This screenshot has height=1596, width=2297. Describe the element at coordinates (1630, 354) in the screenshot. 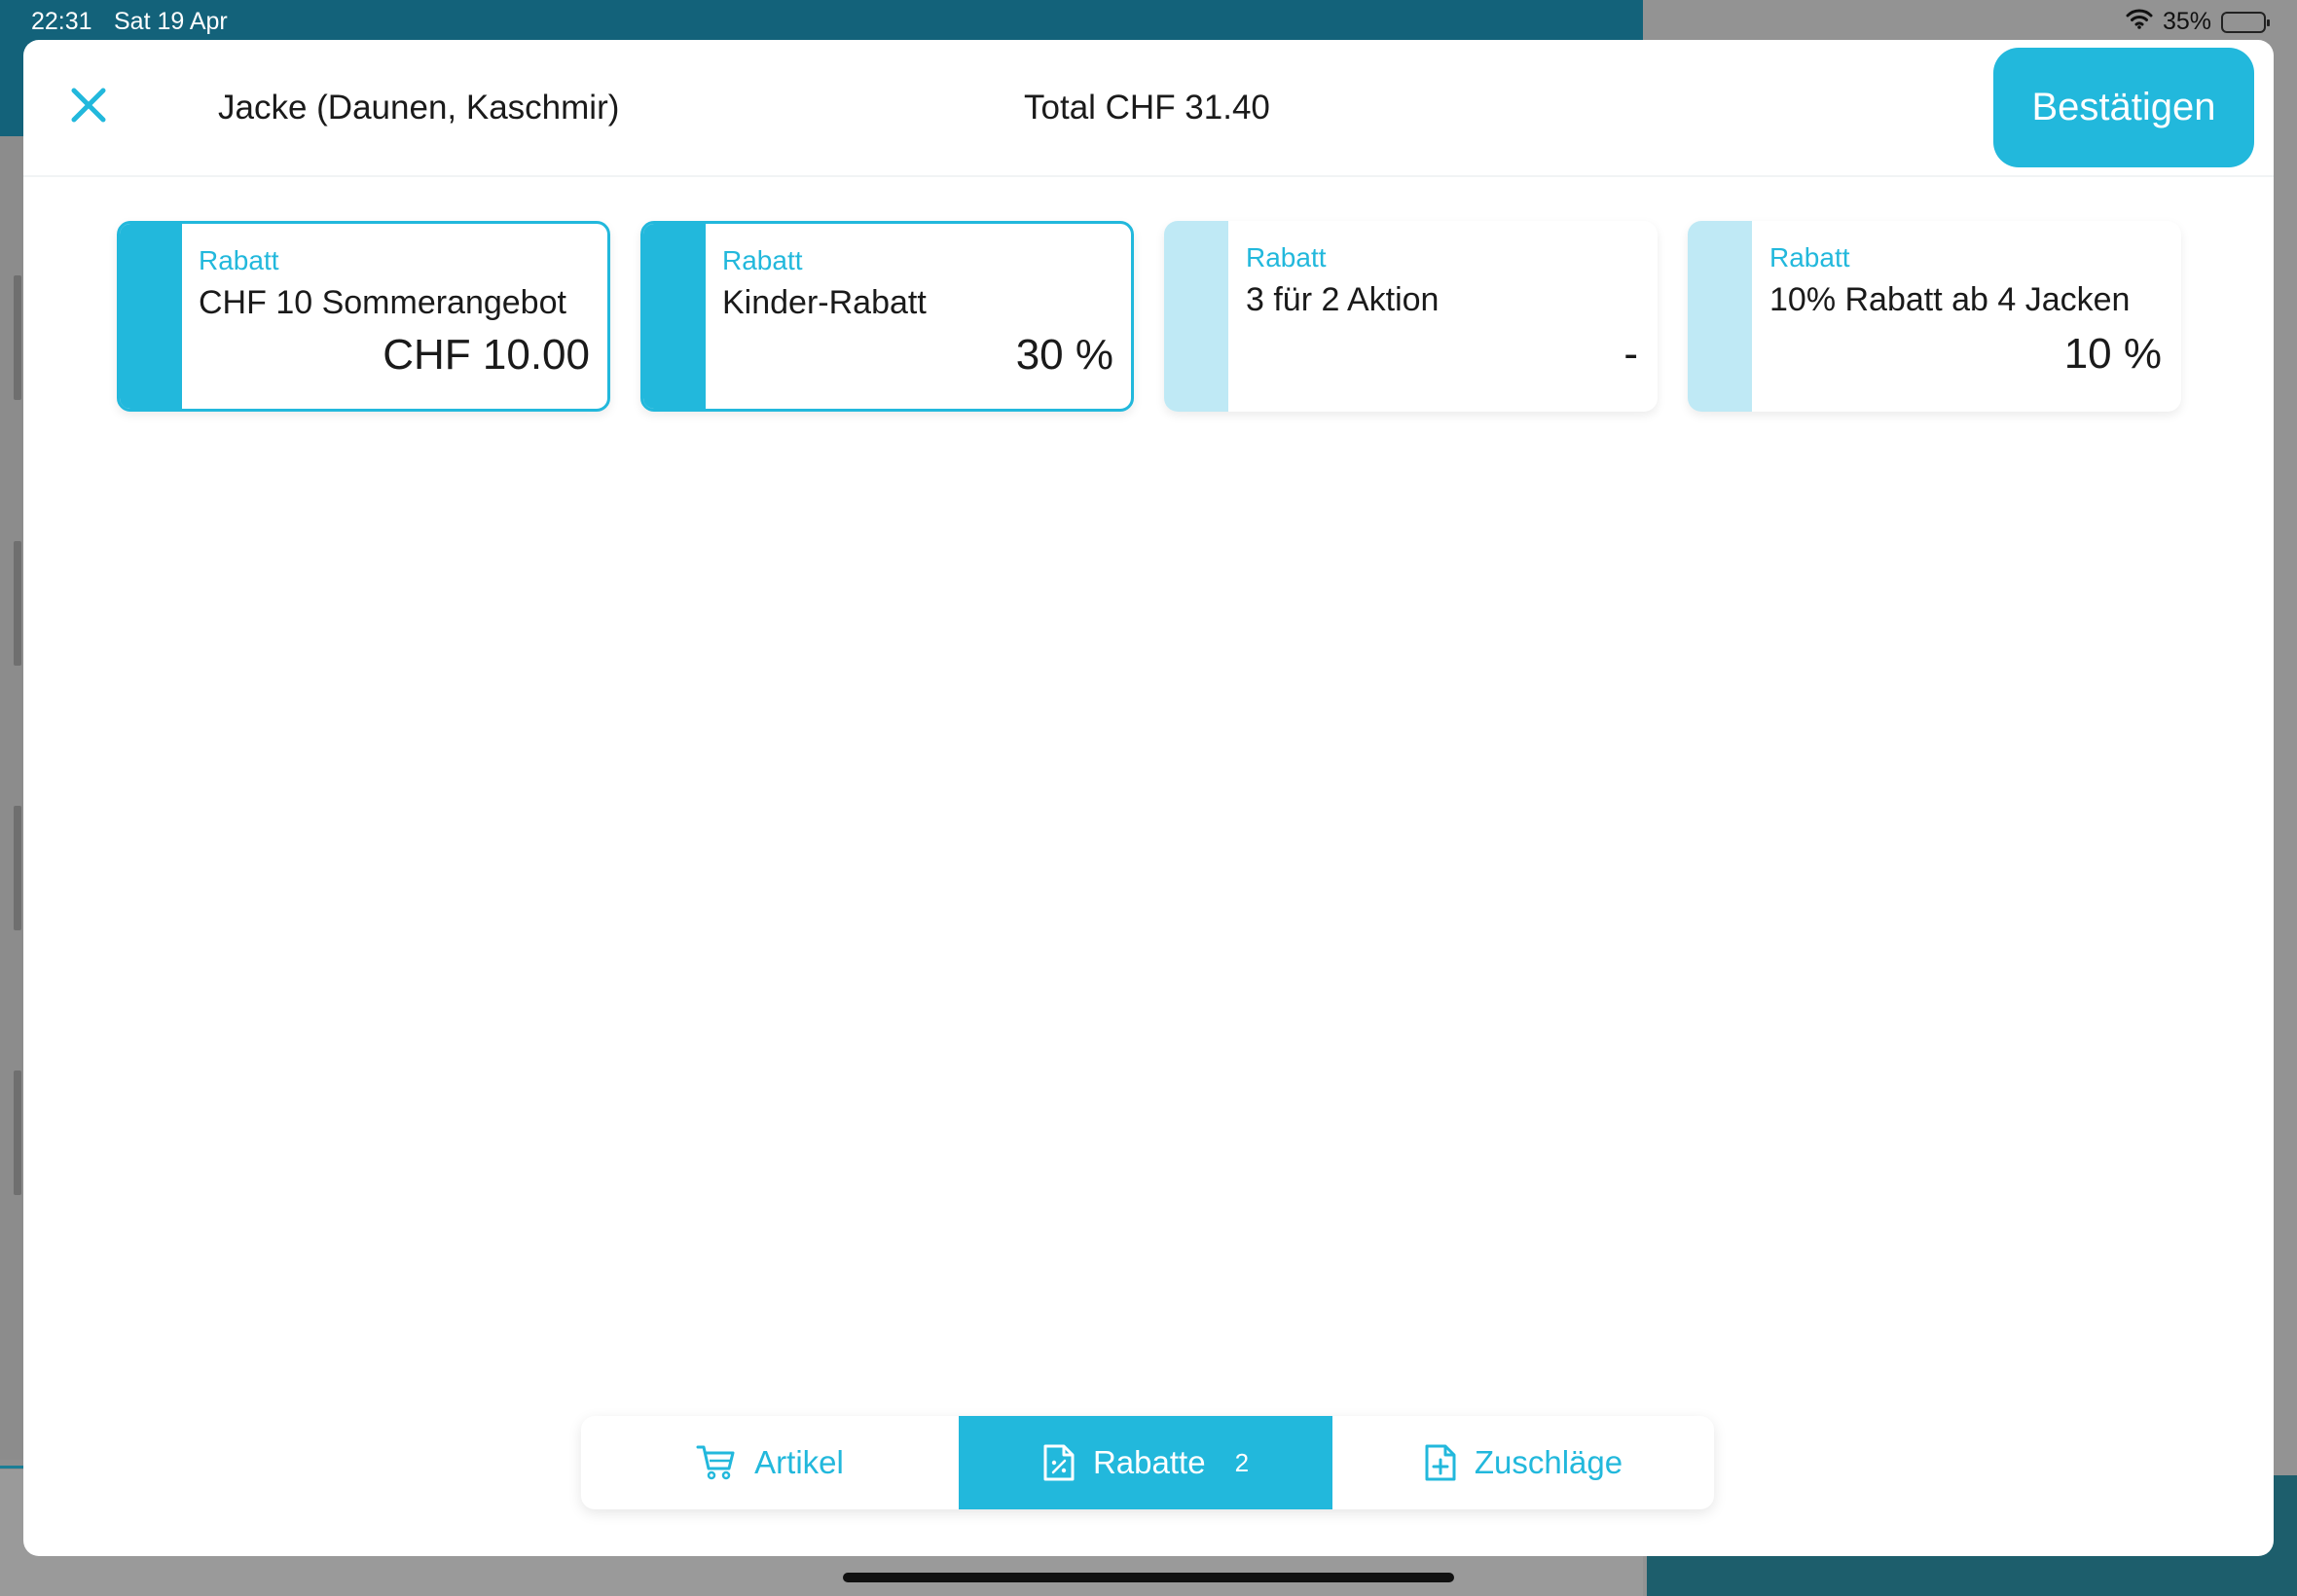

I see `discount-value: -` at that location.